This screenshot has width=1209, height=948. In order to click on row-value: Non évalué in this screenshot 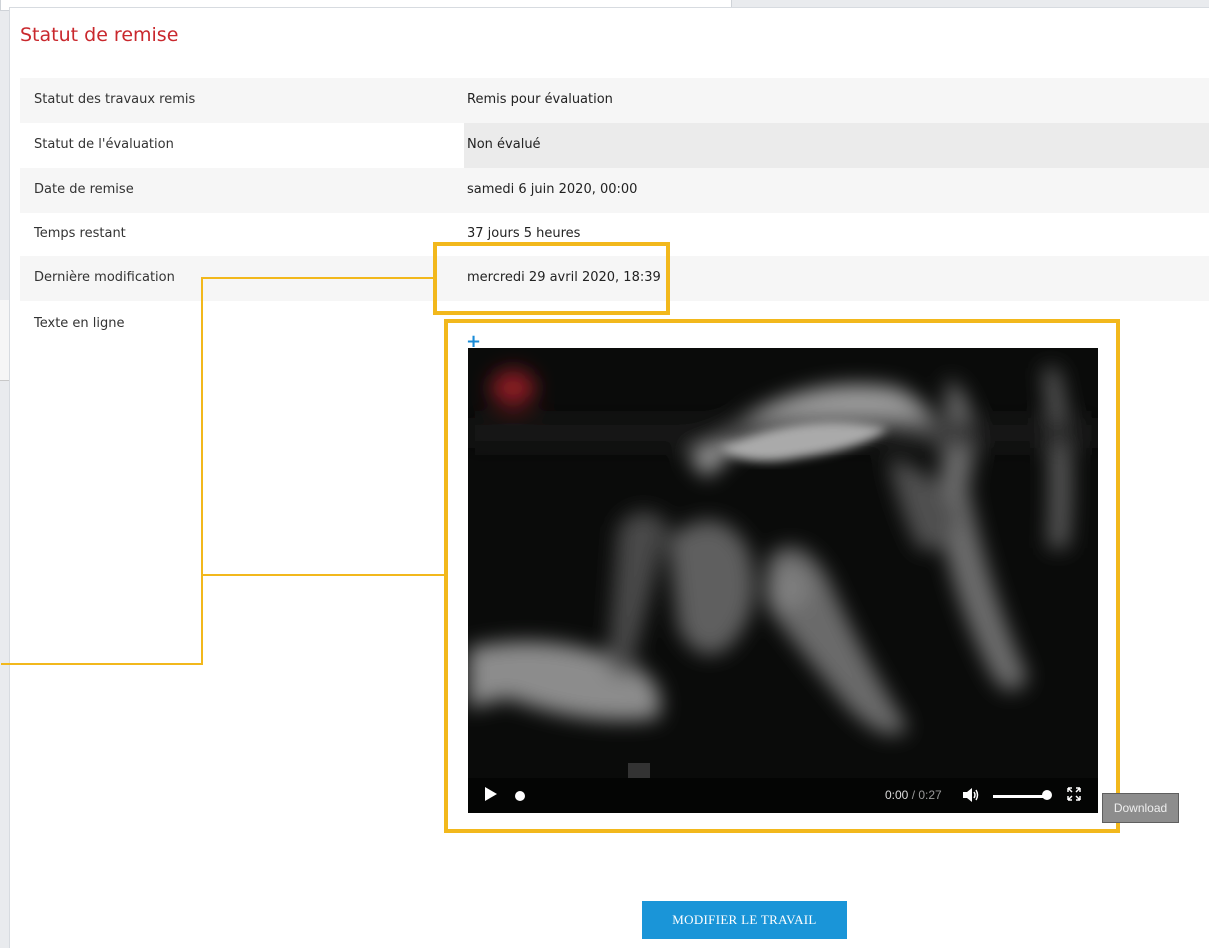, I will do `click(504, 144)`.